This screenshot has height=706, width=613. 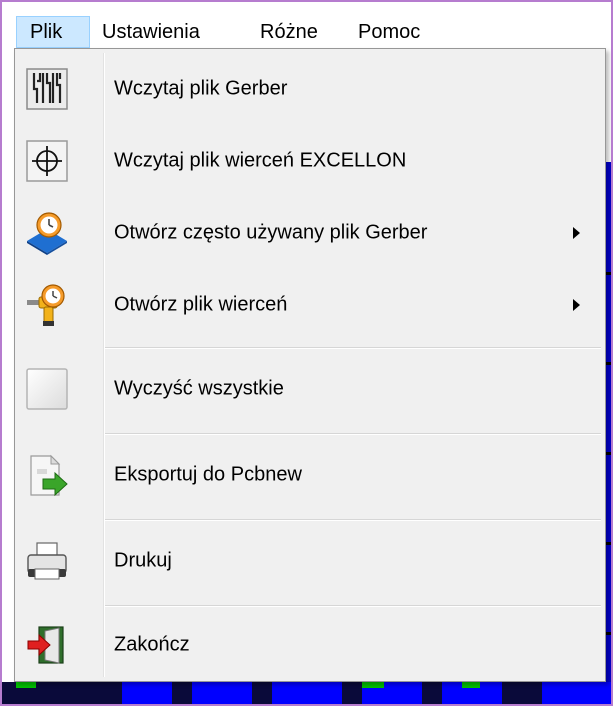 What do you see at coordinates (306, 693) in the screenshot?
I see `canvas-bottom-edge` at bounding box center [306, 693].